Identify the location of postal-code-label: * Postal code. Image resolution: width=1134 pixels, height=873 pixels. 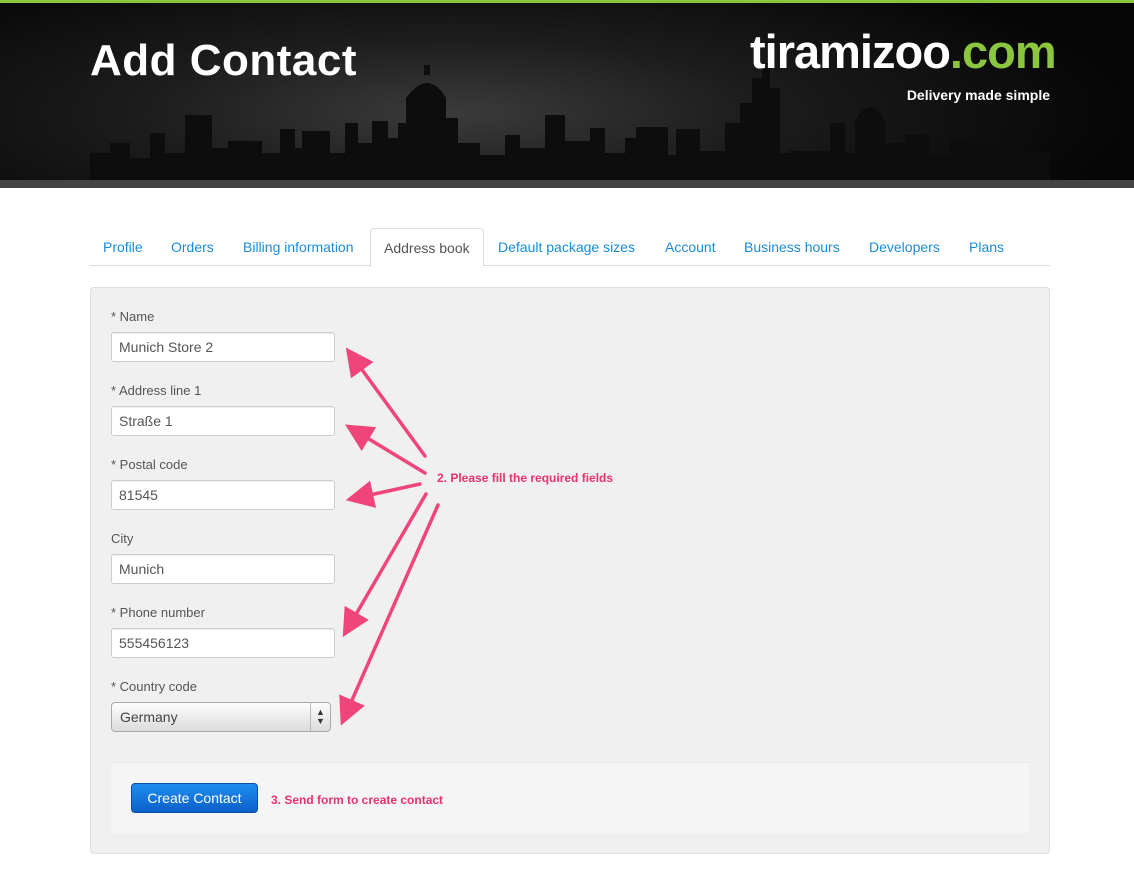
(149, 464).